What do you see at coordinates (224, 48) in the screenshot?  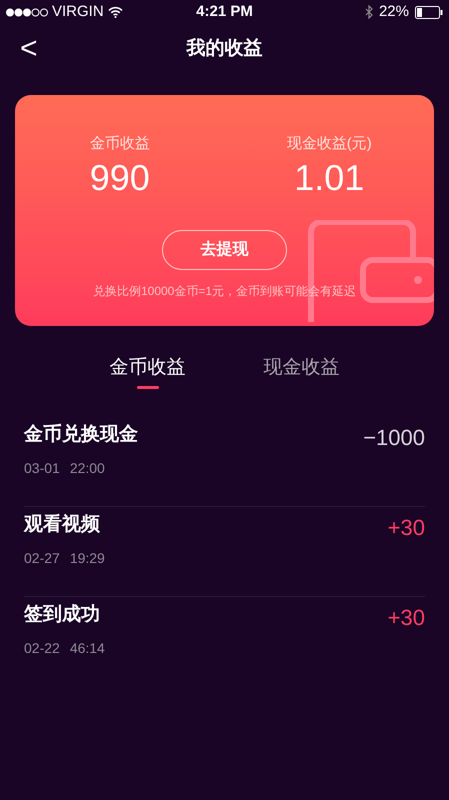 I see `page-title: 我的收益` at bounding box center [224, 48].